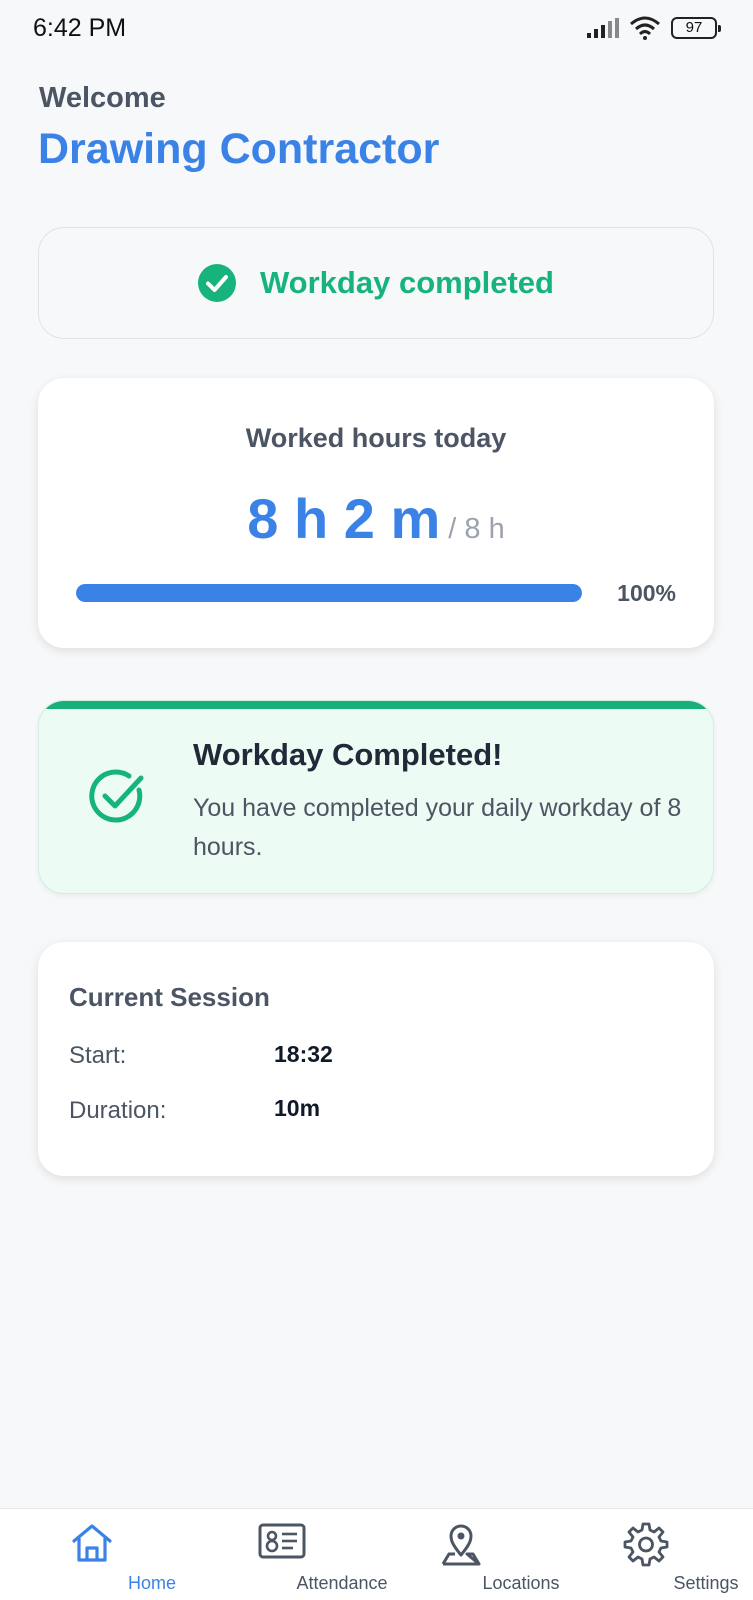 Image resolution: width=753 pixels, height=1600 pixels. What do you see at coordinates (646, 1544) in the screenshot?
I see `gear-icon` at bounding box center [646, 1544].